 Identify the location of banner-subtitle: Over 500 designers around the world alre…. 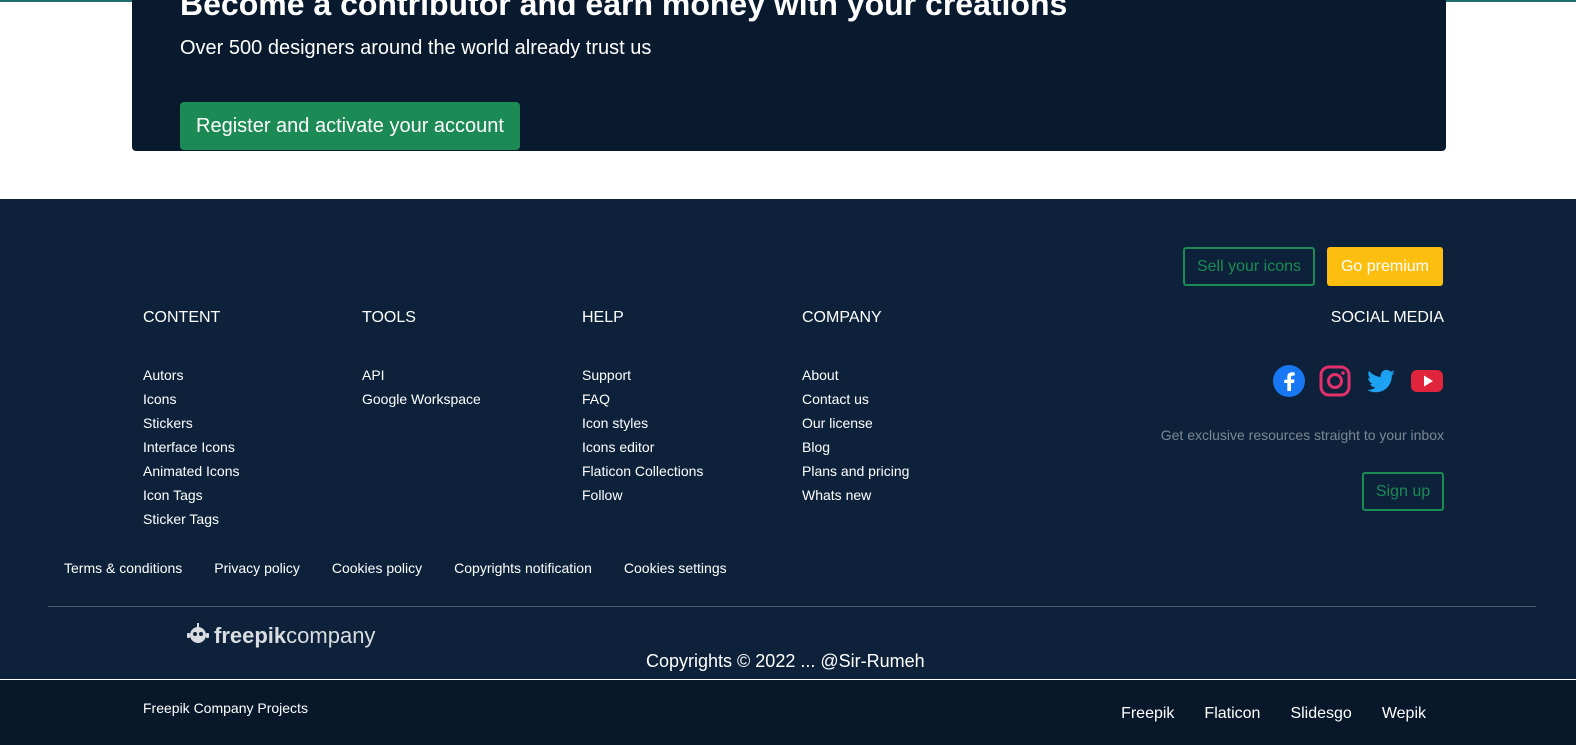
(416, 48).